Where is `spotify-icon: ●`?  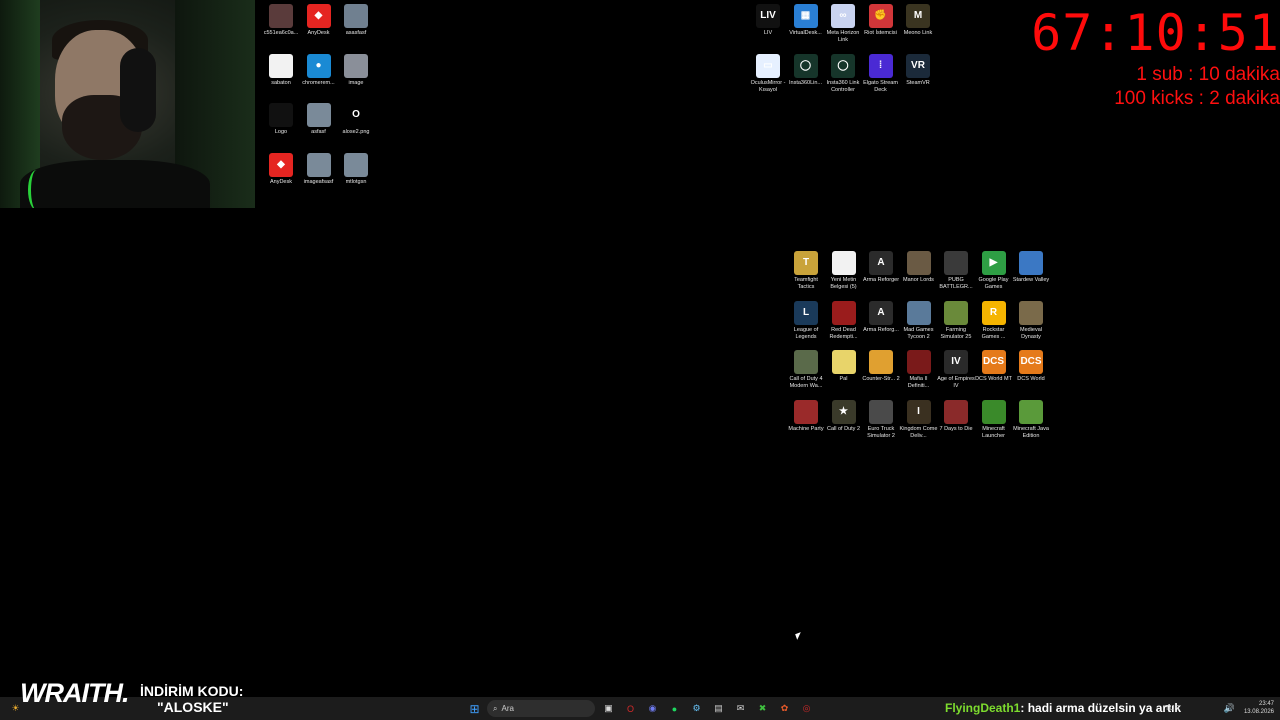 spotify-icon: ● is located at coordinates (674, 708).